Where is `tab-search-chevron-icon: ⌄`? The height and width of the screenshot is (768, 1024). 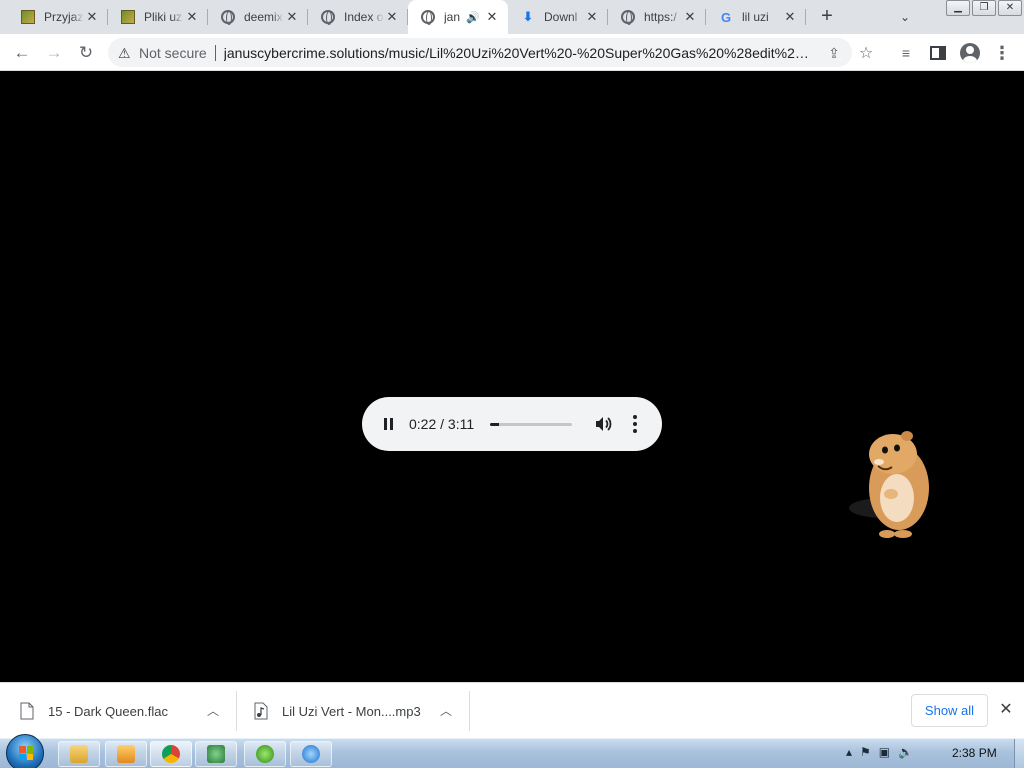
tab-search-chevron-icon: ⌄ is located at coordinates (905, 17).